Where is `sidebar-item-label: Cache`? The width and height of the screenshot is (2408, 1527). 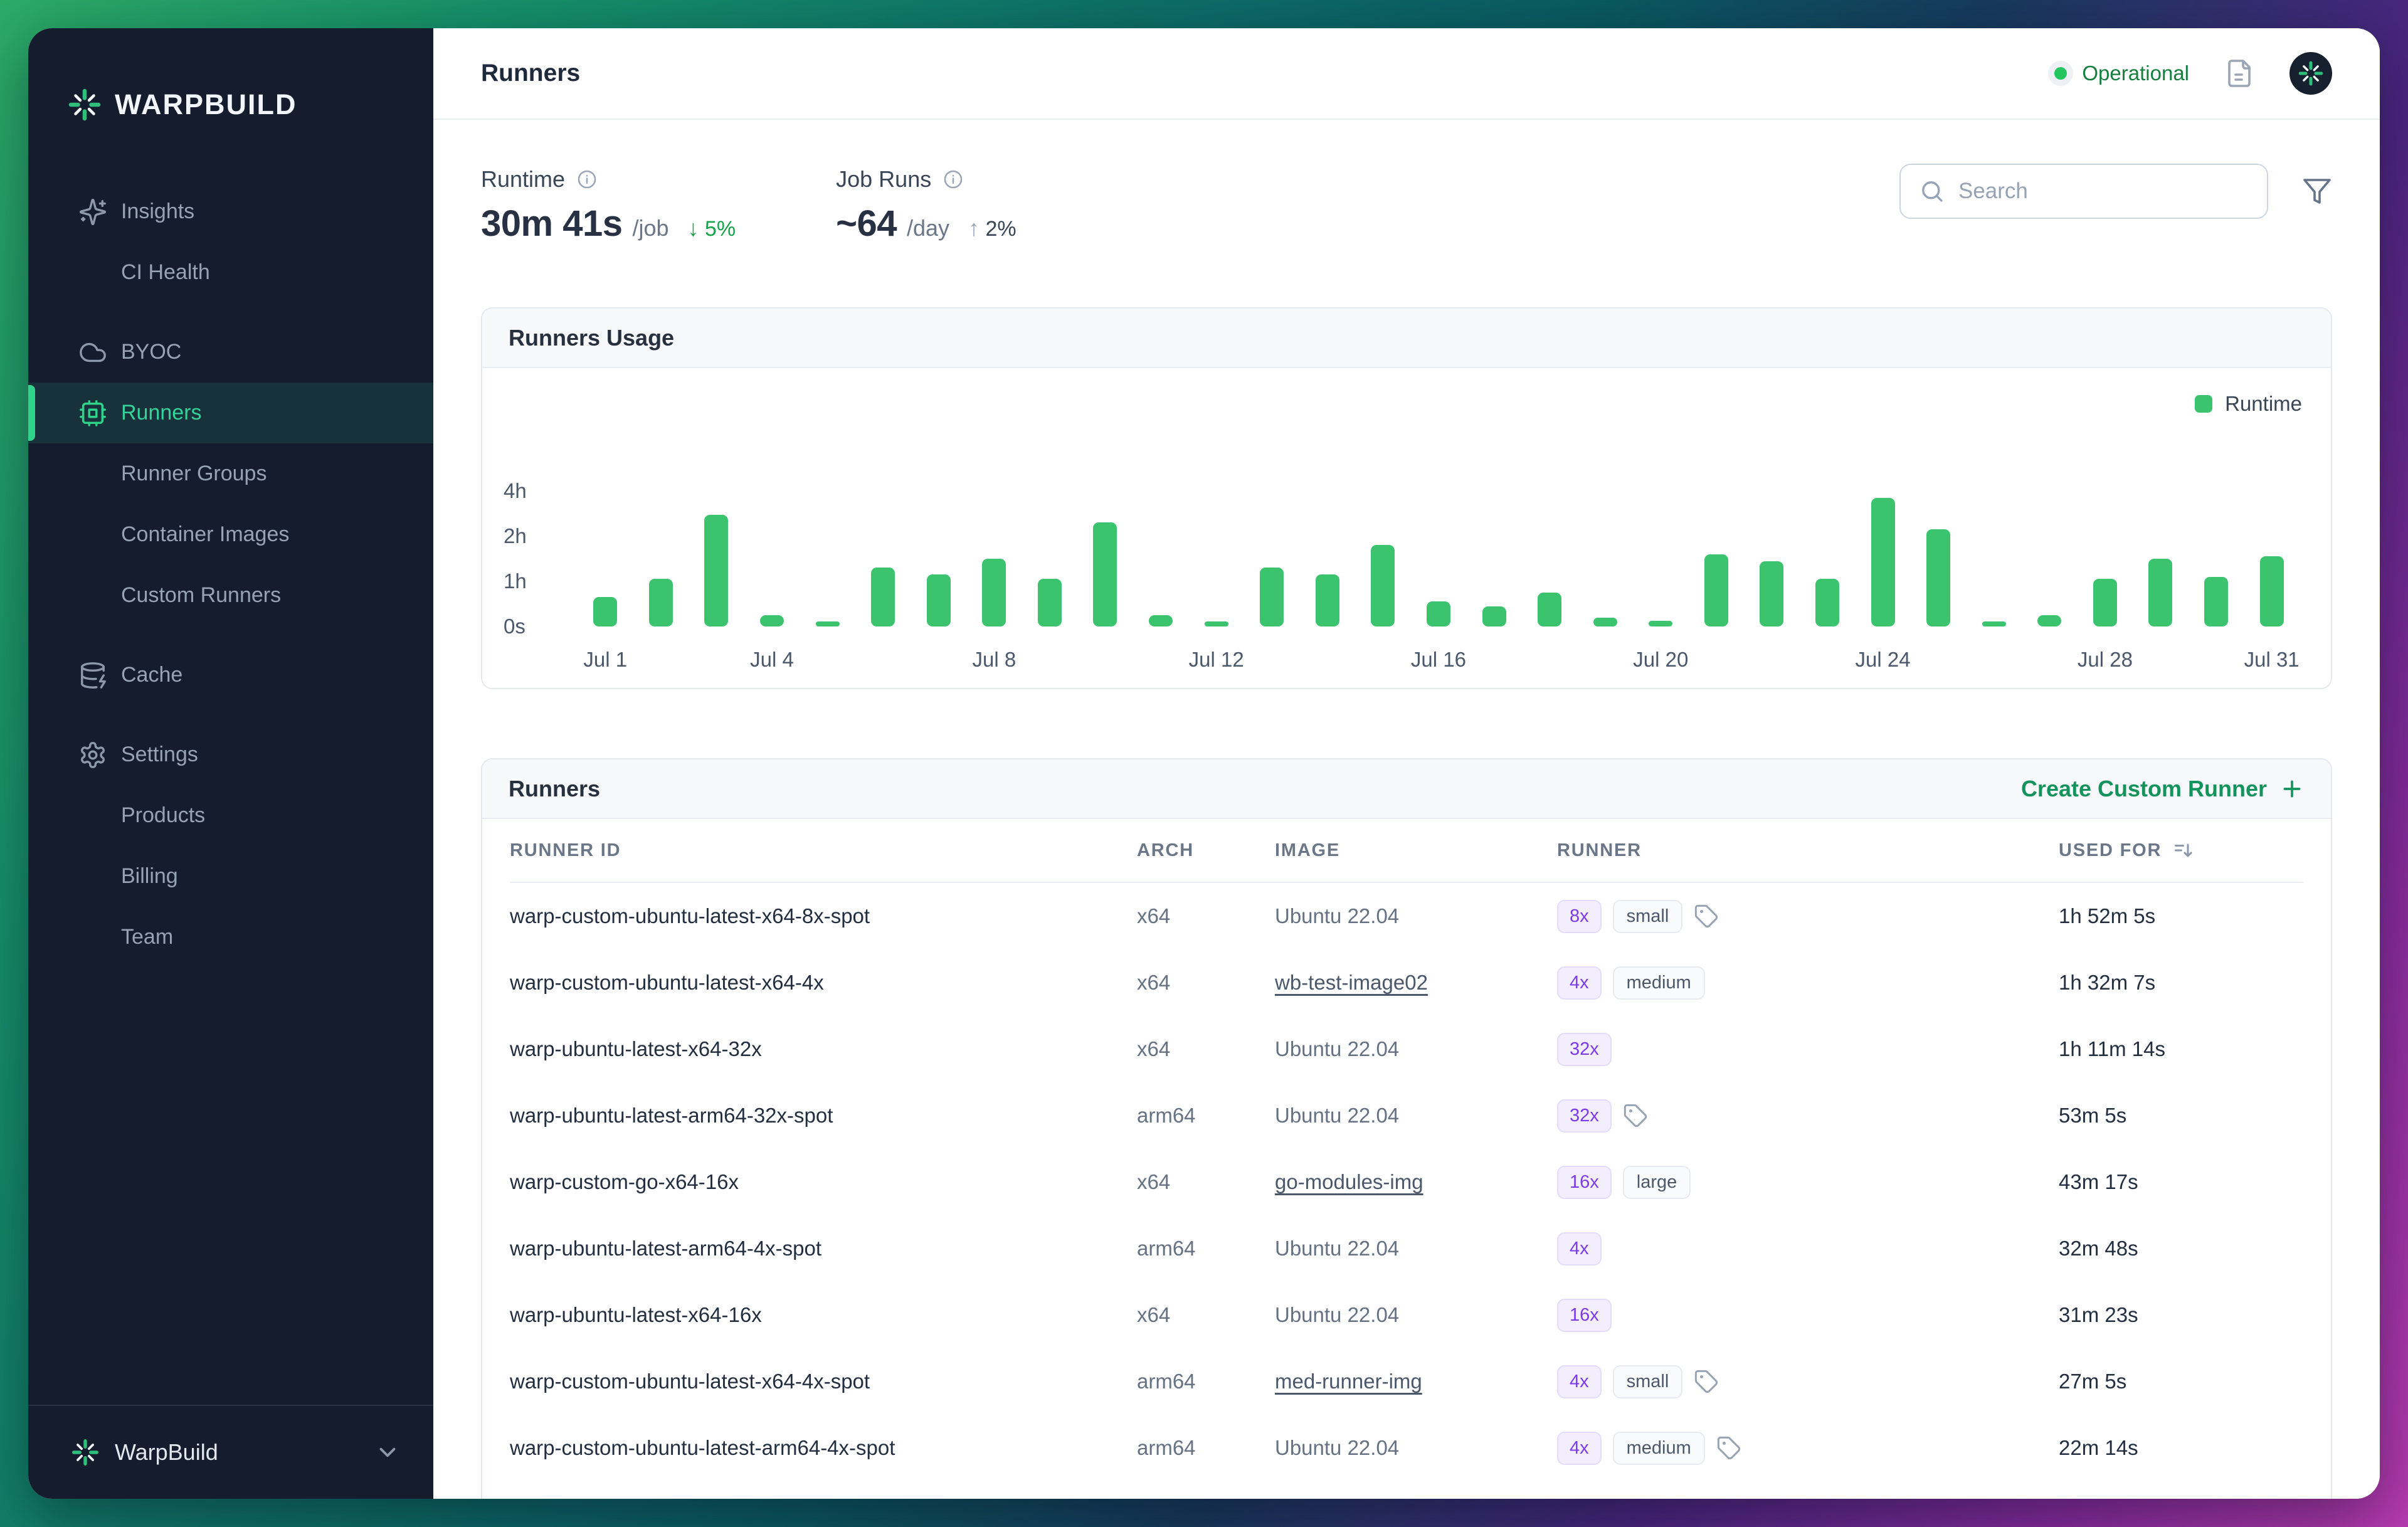
sidebar-item-label: Cache is located at coordinates (152, 675).